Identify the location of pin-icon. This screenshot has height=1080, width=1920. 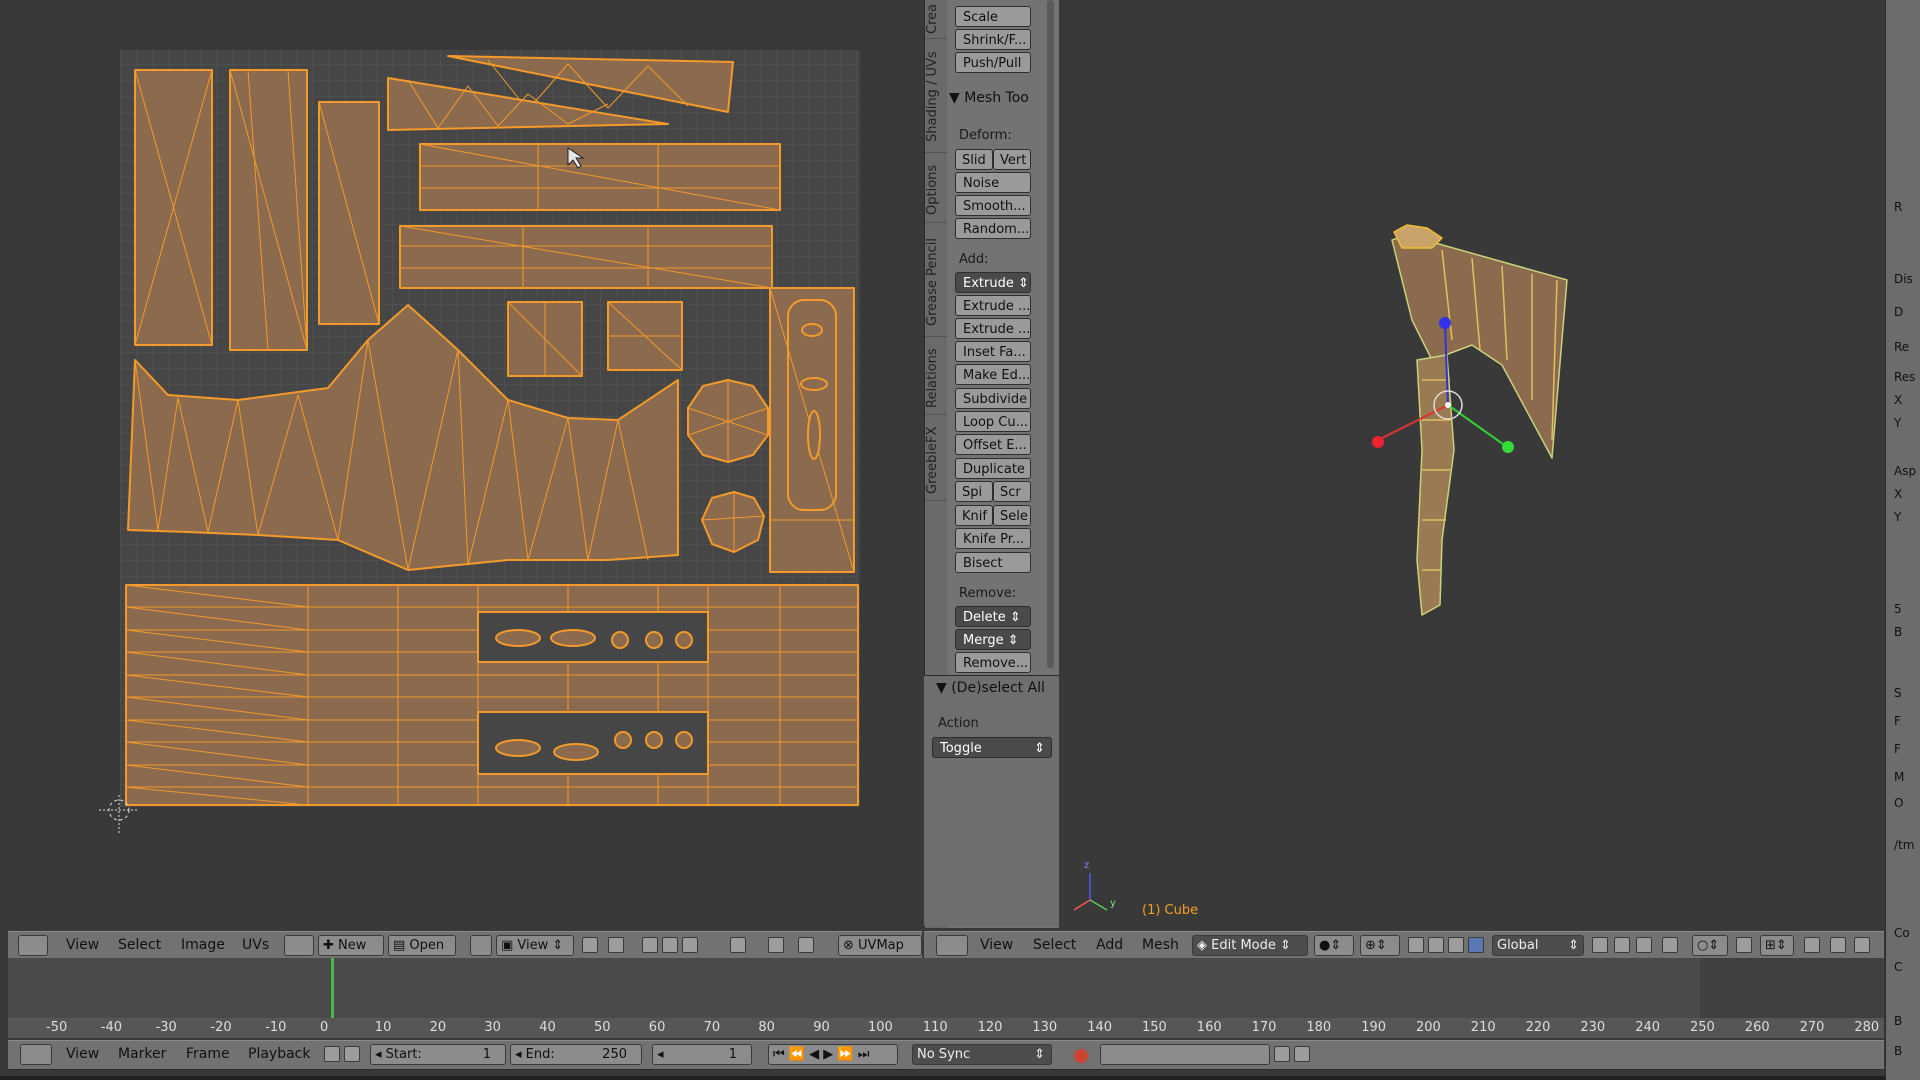
(481, 945).